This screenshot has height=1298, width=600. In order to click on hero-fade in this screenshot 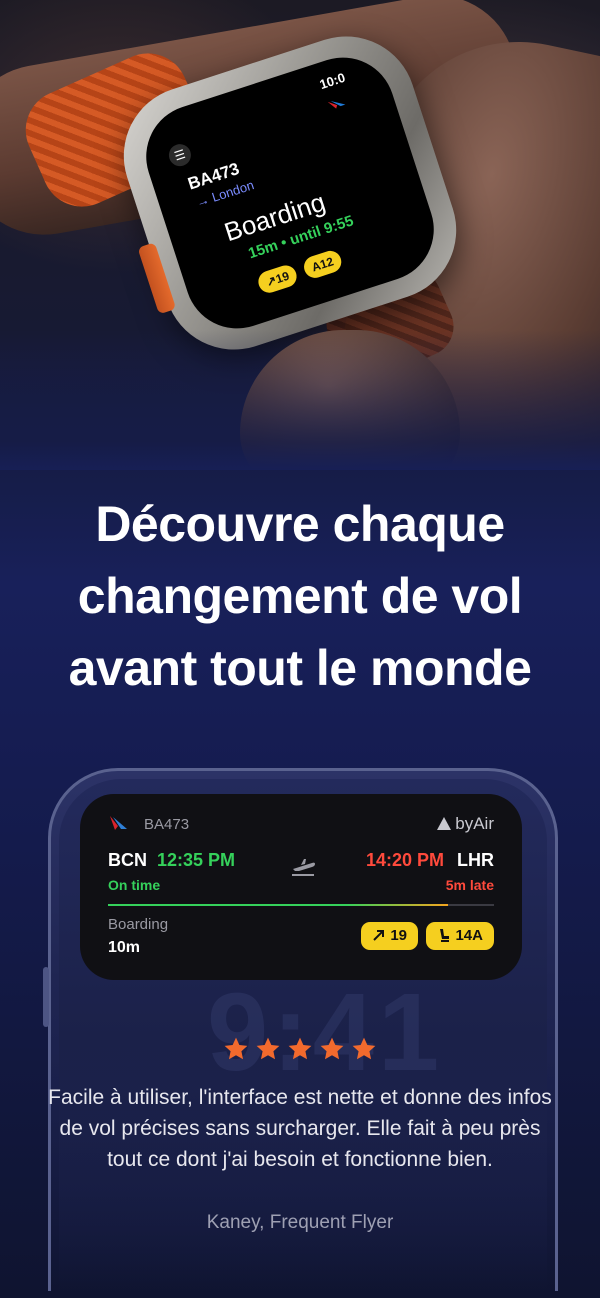, I will do `click(300, 400)`.